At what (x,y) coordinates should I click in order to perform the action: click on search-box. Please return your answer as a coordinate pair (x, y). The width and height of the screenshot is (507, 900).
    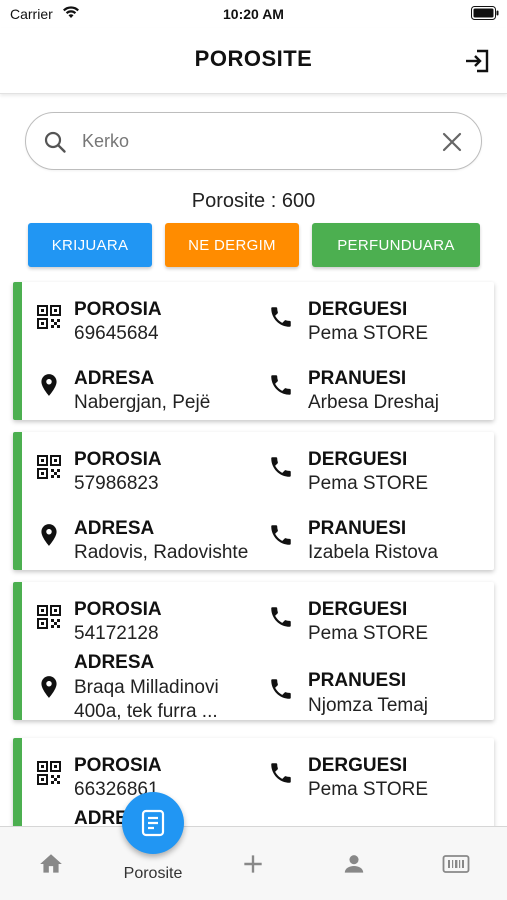
    Looking at the image, I should click on (253, 141).